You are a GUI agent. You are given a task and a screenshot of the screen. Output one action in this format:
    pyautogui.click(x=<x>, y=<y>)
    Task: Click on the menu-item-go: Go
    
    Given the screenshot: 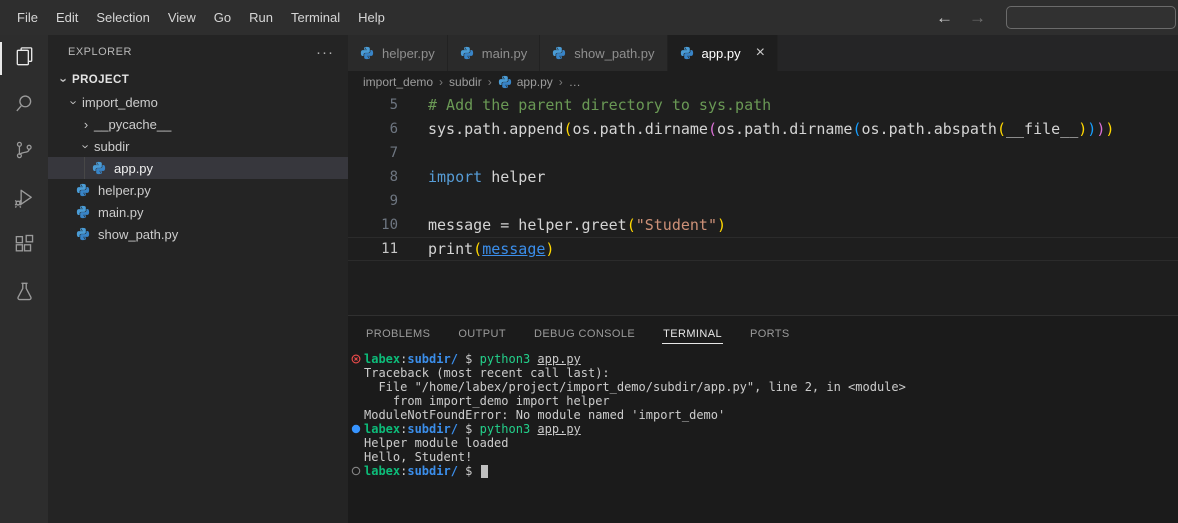 What is the action you would take?
    pyautogui.click(x=222, y=17)
    